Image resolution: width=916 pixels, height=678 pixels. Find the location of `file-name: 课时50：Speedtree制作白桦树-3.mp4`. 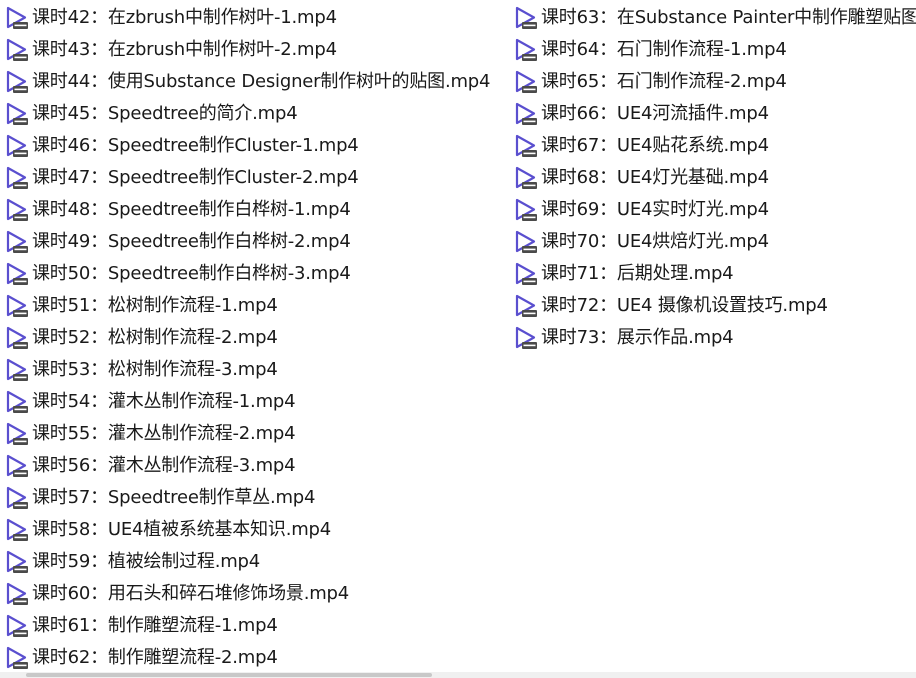

file-name: 课时50：Speedtree制作白桦树-3.mp4 is located at coordinates (191, 273).